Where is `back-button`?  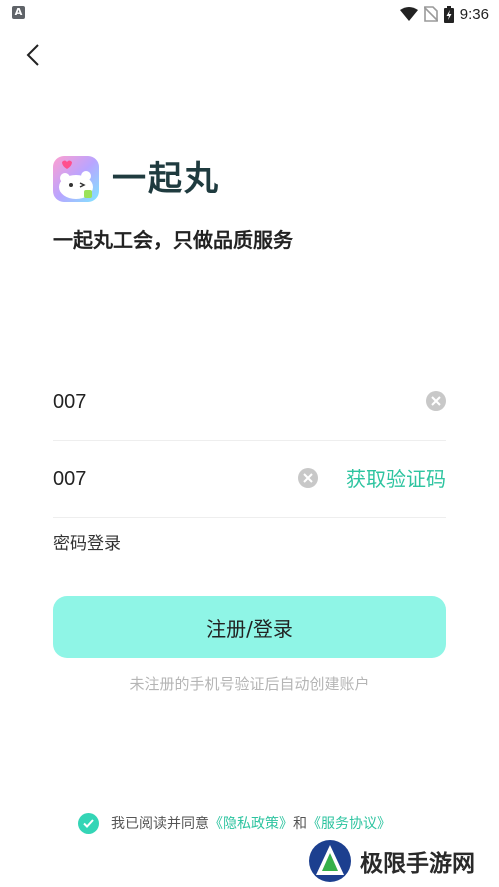
back-button is located at coordinates (33, 55).